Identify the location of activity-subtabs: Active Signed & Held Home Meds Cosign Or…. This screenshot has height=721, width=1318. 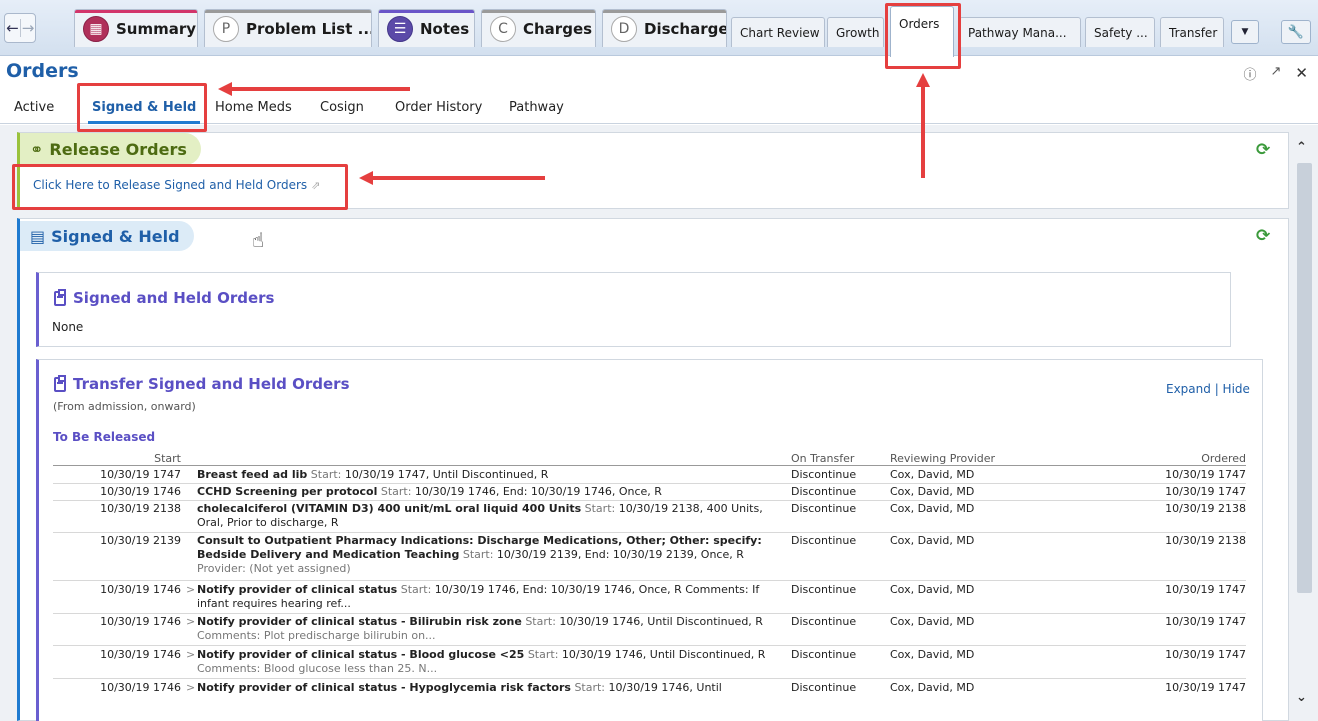
(659, 108).